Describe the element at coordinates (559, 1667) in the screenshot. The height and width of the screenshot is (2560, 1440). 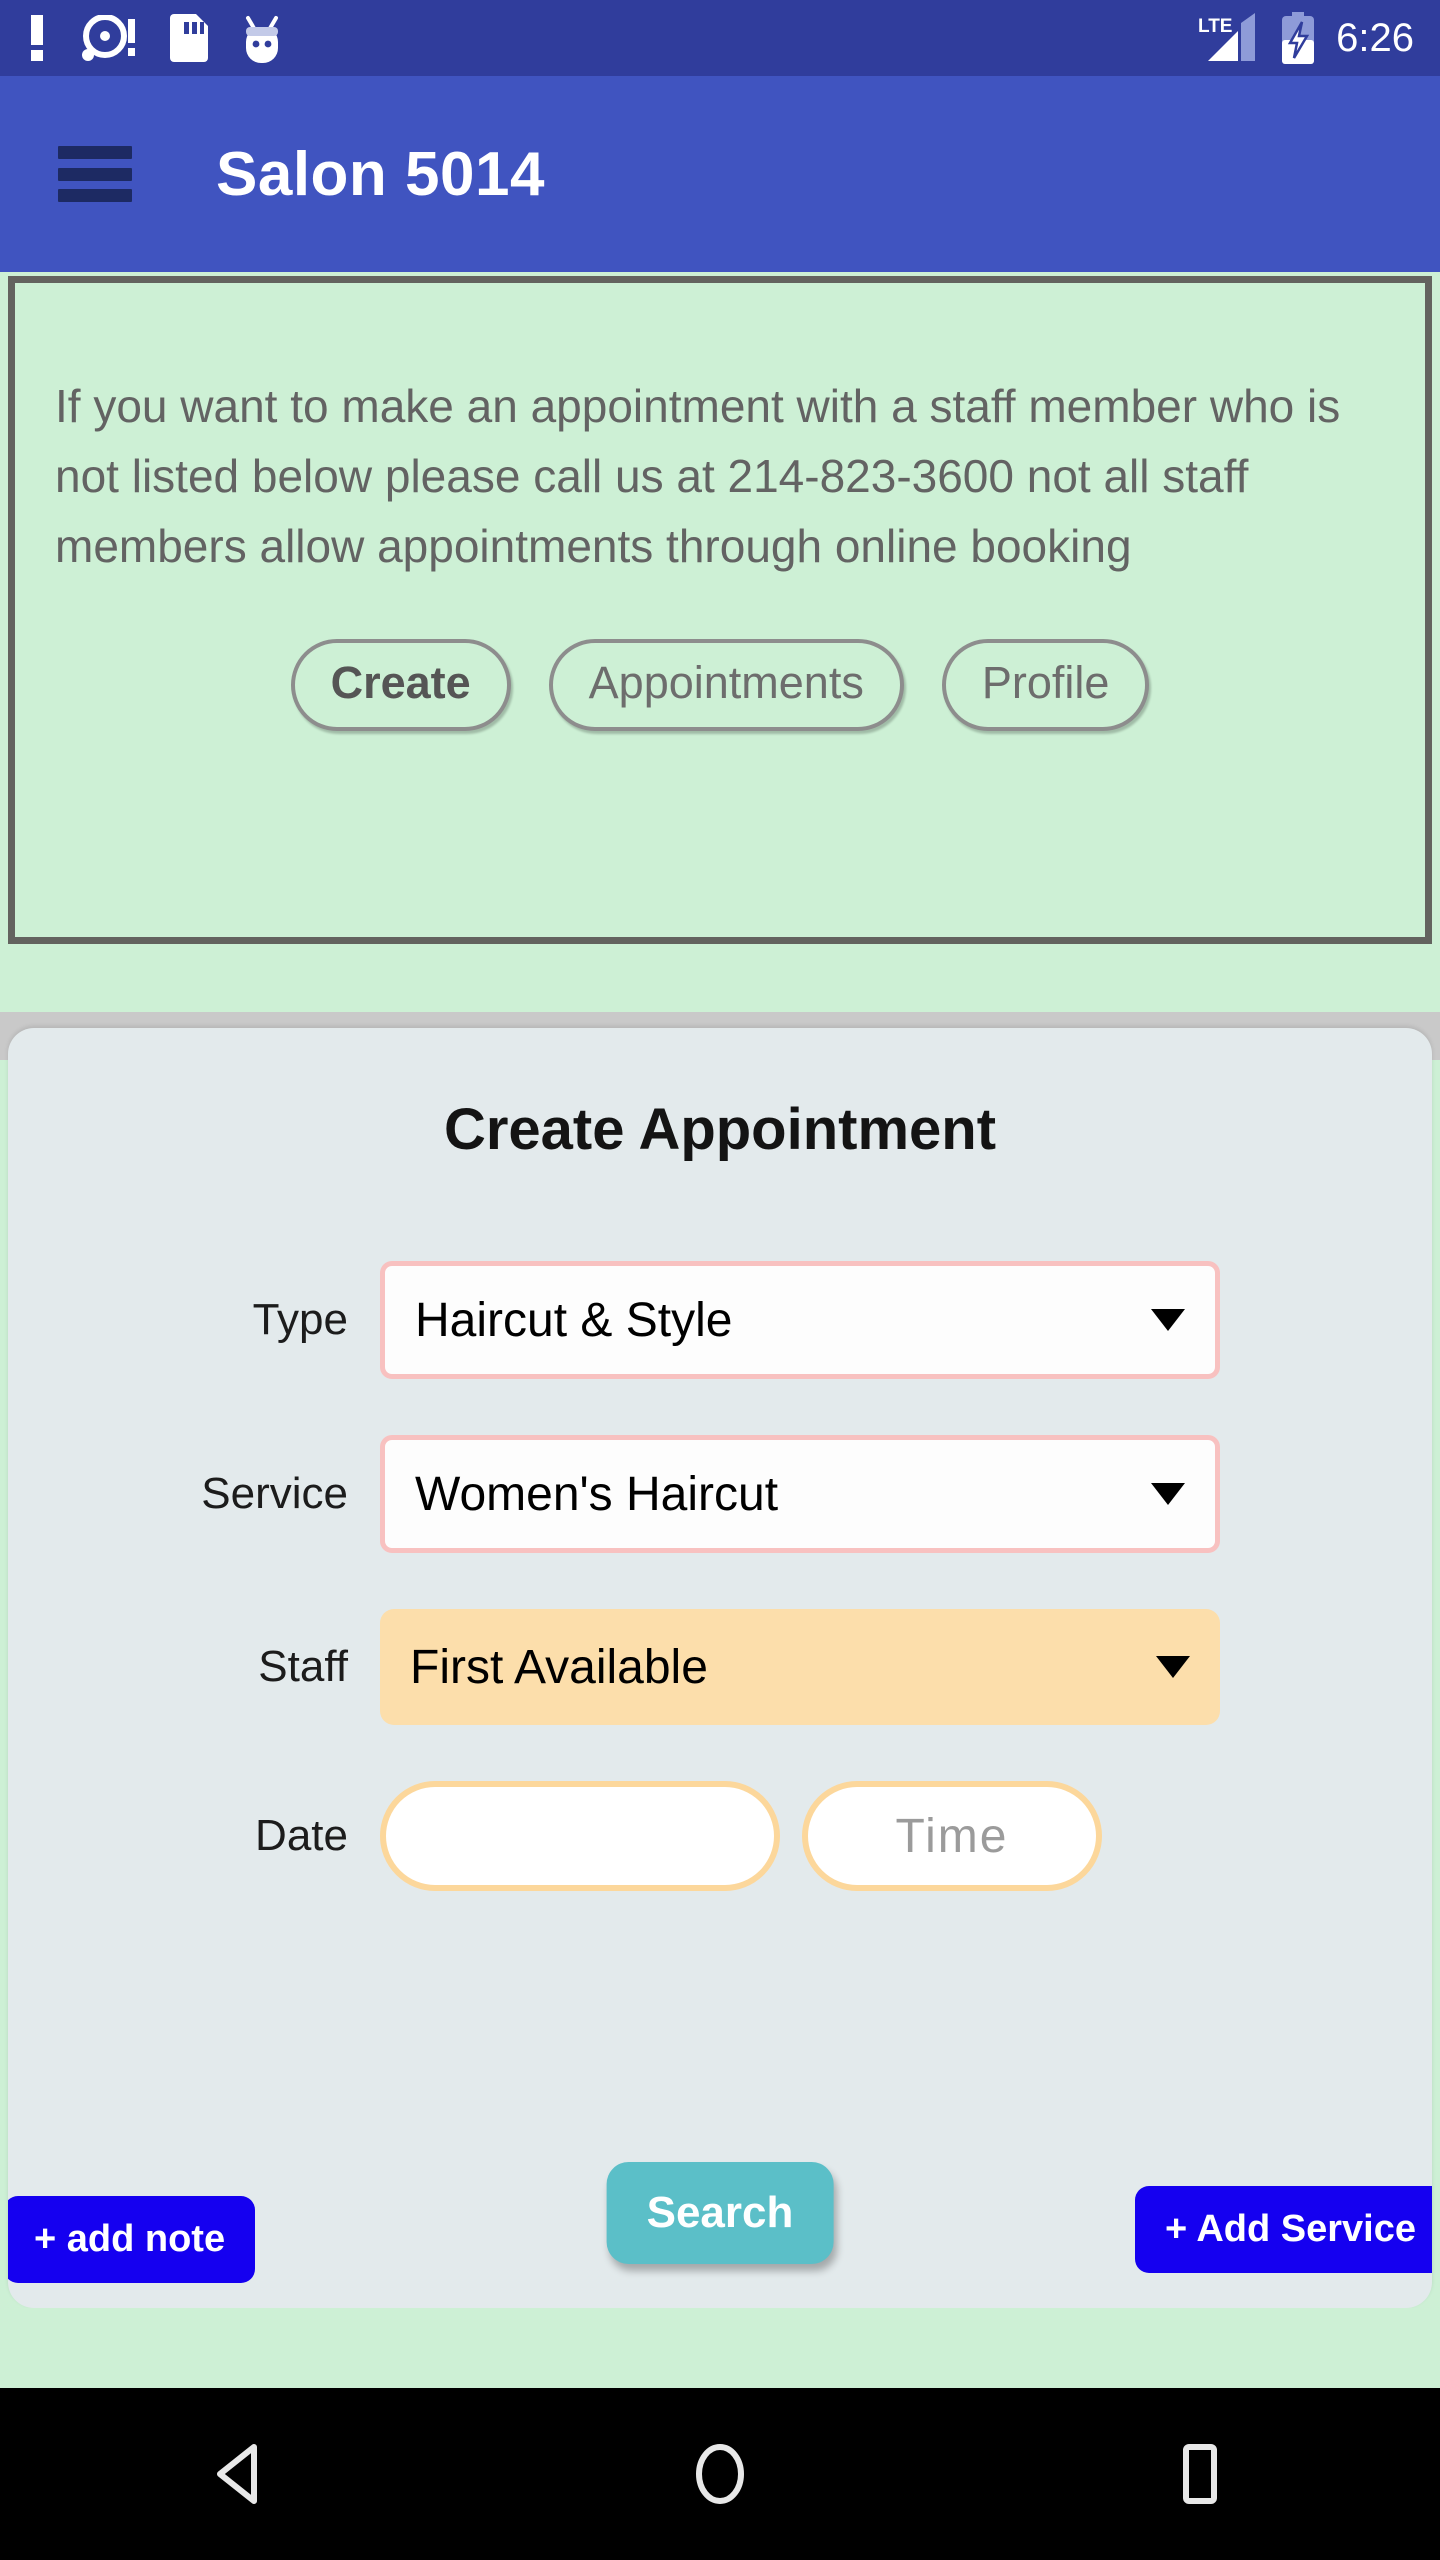
I see `staff-select-value: First Available` at that location.